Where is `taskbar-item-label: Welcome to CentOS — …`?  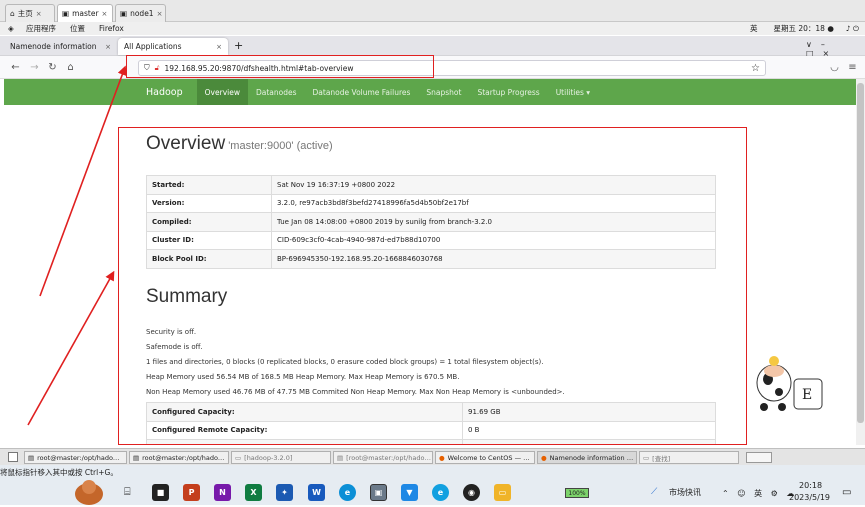 taskbar-item-label: Welcome to CentOS — … is located at coordinates (488, 457).